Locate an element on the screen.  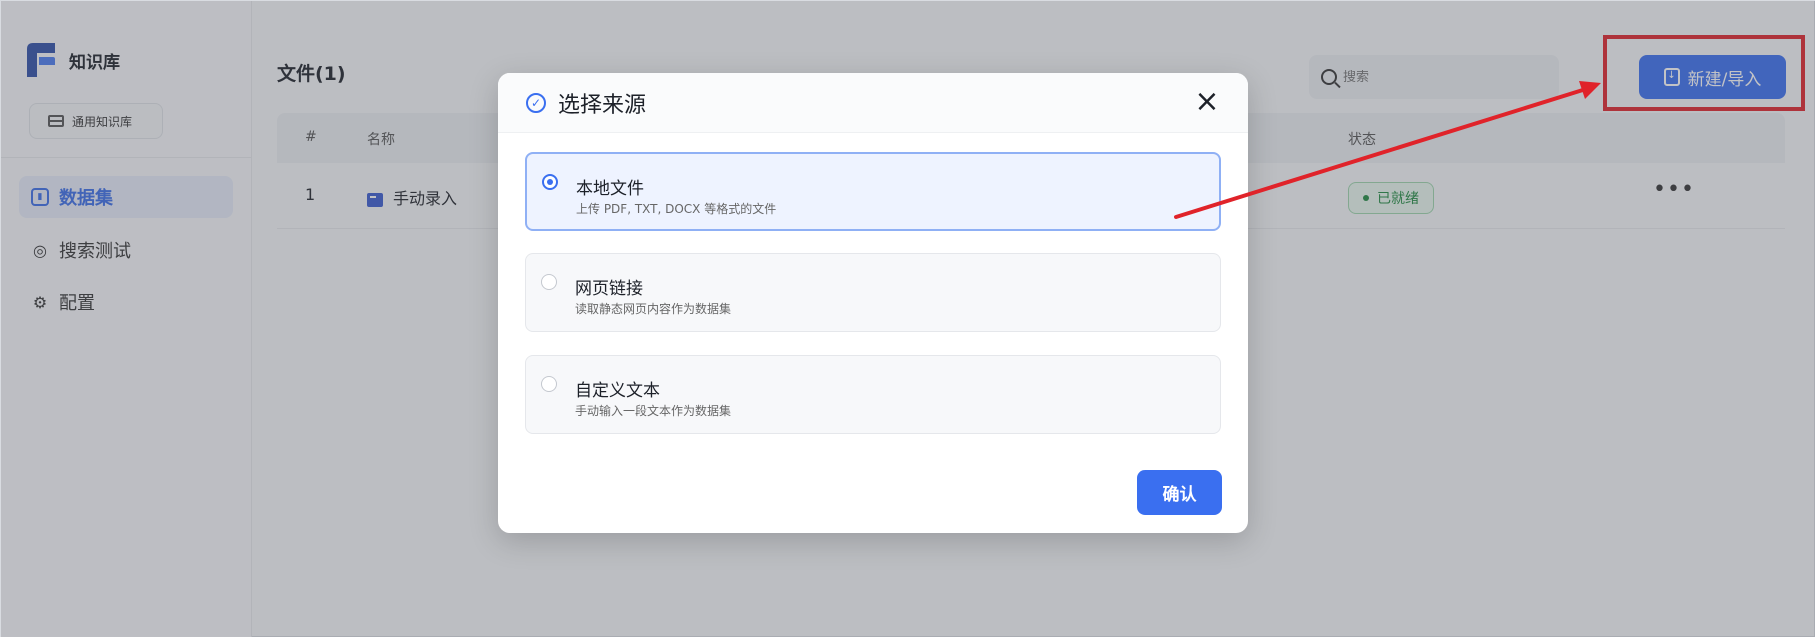
confirm-button: 确认 is located at coordinates (1179, 492).